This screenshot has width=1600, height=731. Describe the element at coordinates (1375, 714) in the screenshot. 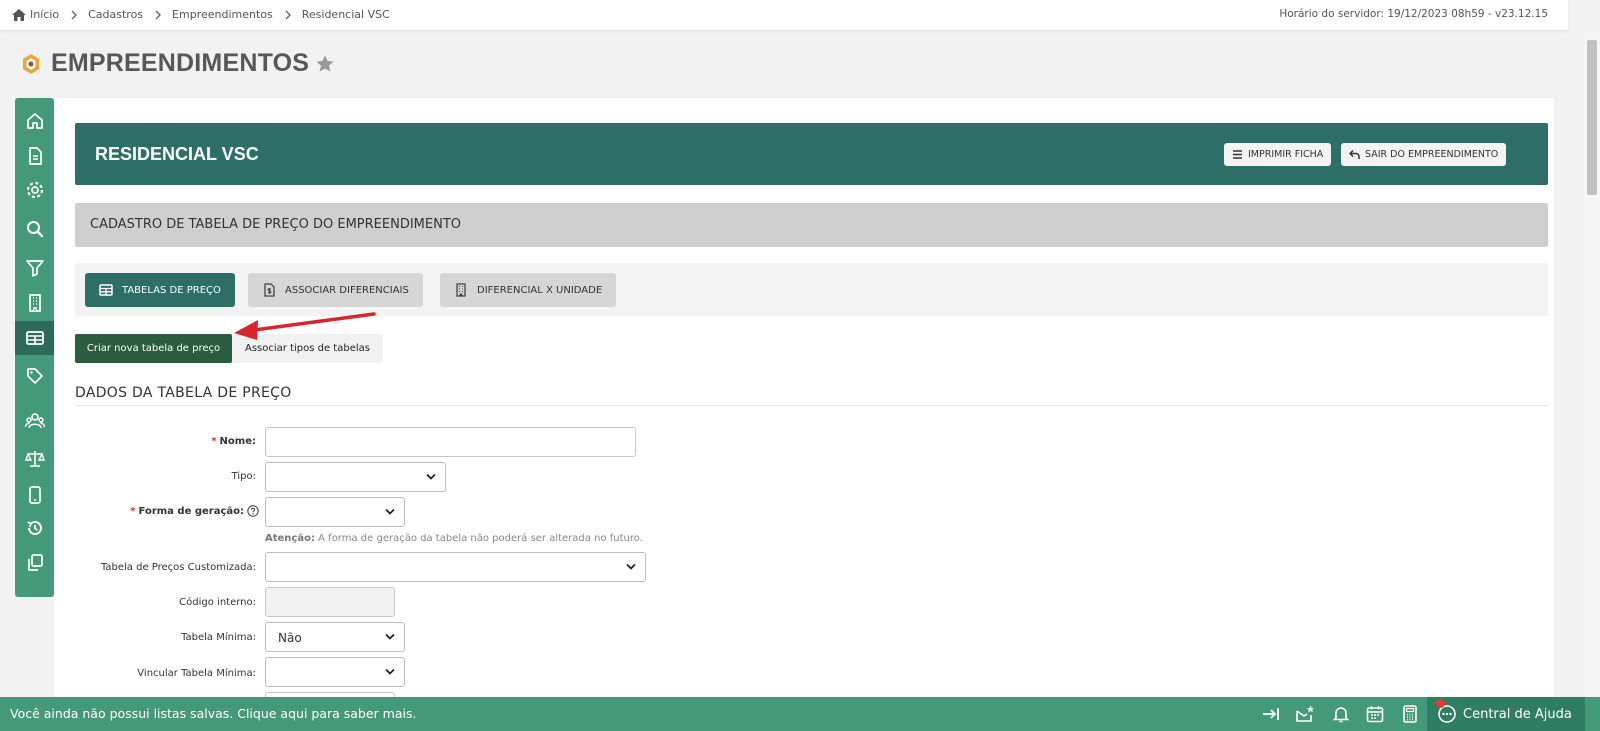

I see `calendar-icon` at that location.